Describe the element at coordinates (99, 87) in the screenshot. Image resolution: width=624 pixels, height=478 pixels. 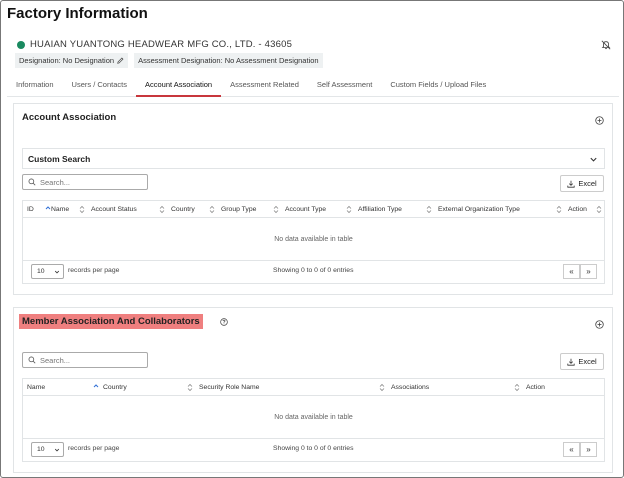
I see `tab-users-contacts: Users / Contacts` at that location.